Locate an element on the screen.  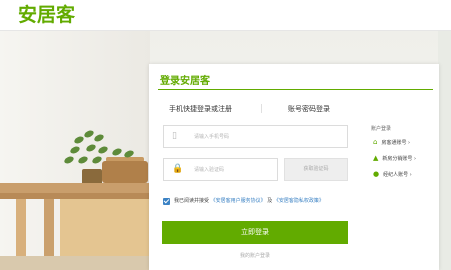
tab-divider is located at coordinates (261, 108).